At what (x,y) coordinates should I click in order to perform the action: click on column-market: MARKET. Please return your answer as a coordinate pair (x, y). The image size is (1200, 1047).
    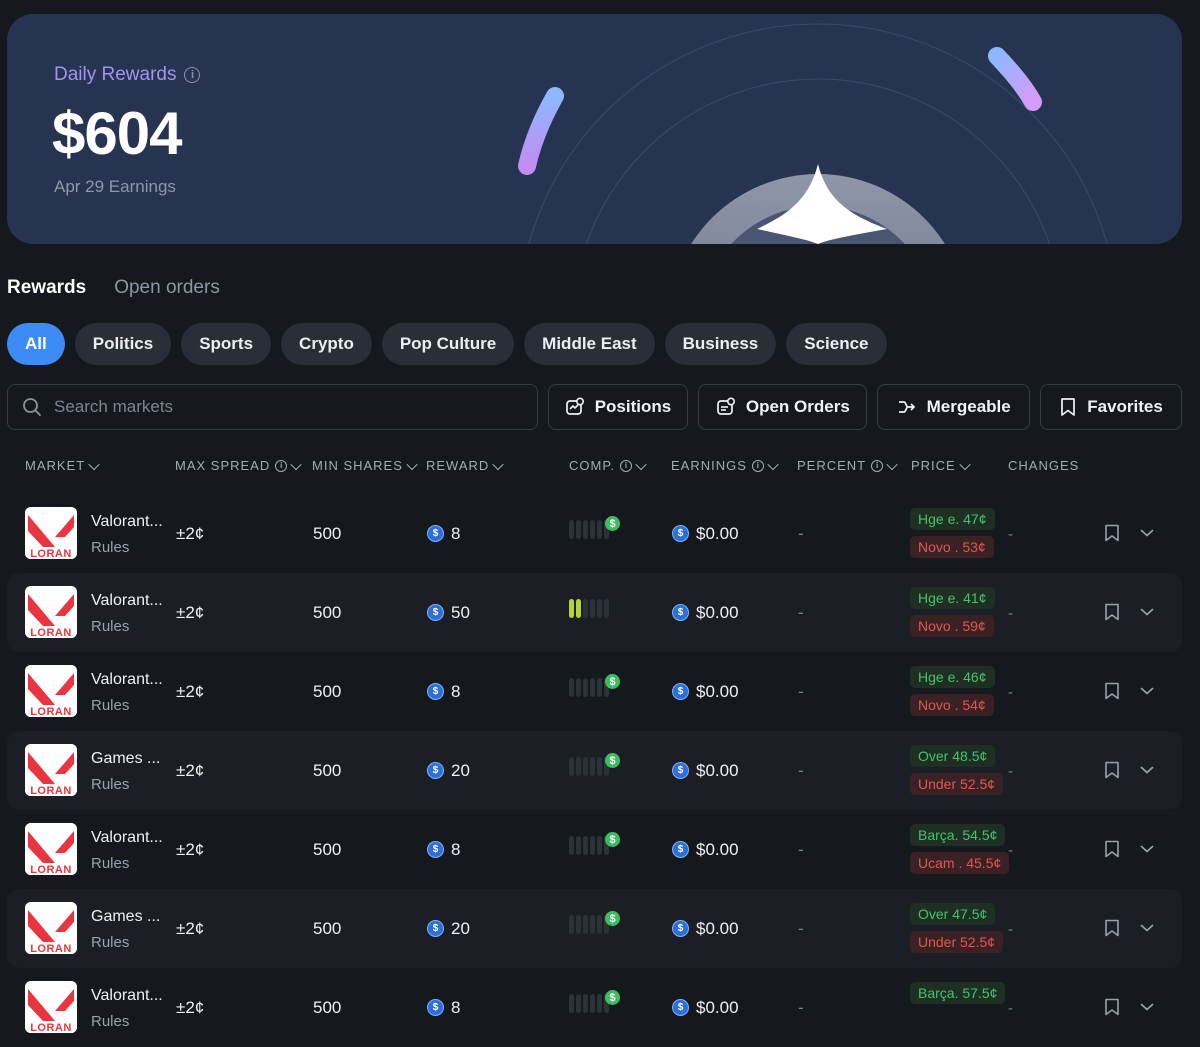
    Looking at the image, I should click on (62, 465).